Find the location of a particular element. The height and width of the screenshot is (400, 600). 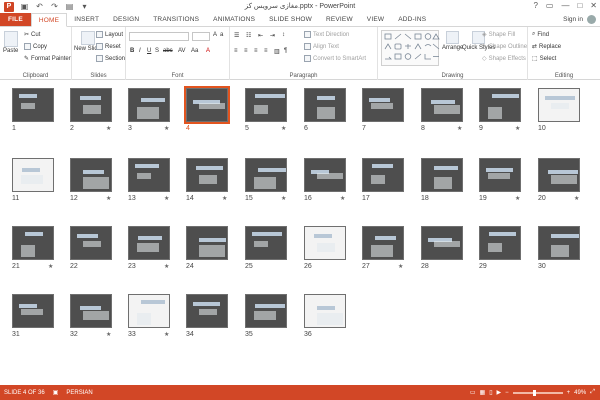

tab-file: FILE is located at coordinates (15, 19).